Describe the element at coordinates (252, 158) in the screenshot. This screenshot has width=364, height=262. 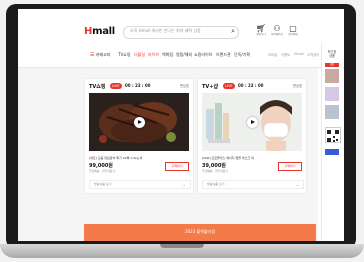
I see `product-description: [CNP] 프로폴리스 에너지 앰플 마스크 외` at that location.